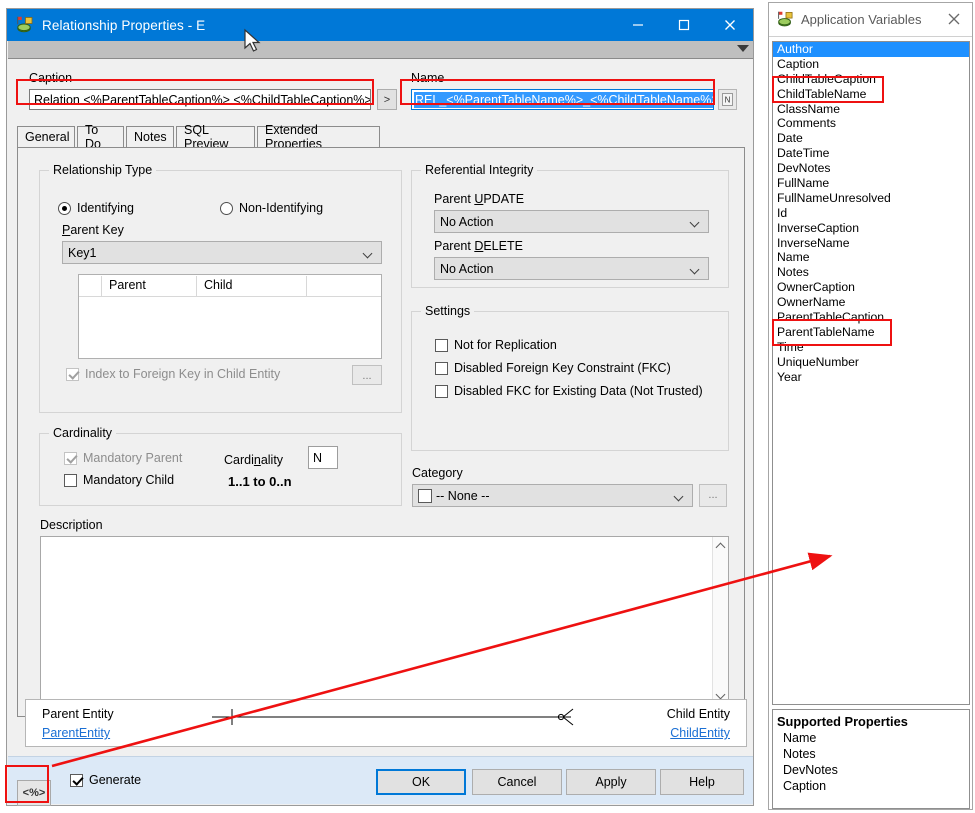 This screenshot has height=813, width=975. Describe the element at coordinates (871, 302) in the screenshot. I see `application-variable-item: OwnerName` at that location.